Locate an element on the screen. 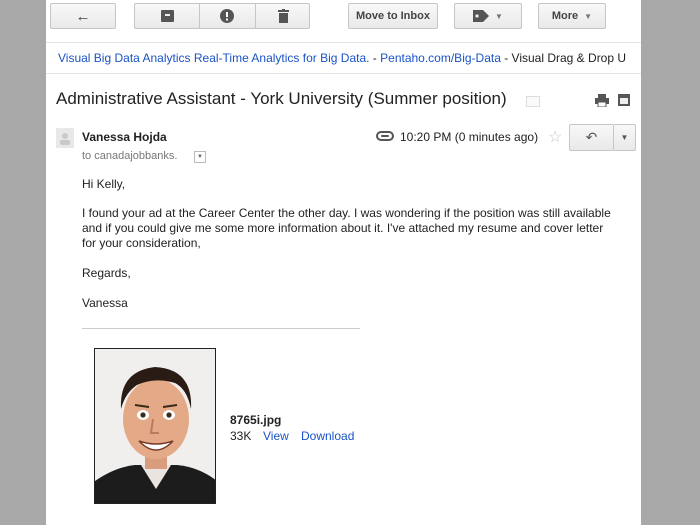  body-line-3: for your consideration, is located at coordinates (141, 243).